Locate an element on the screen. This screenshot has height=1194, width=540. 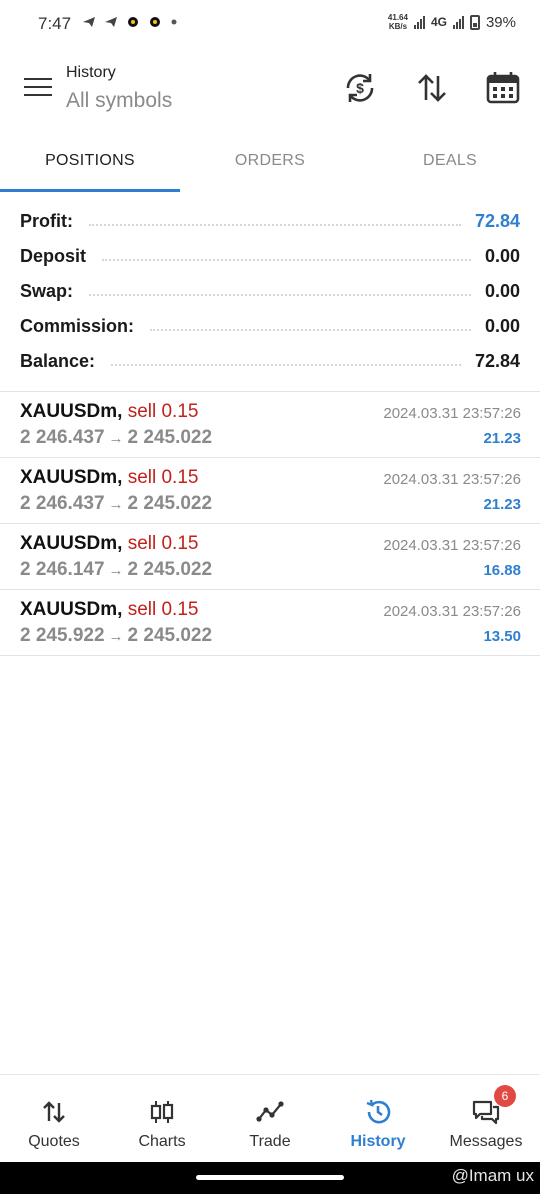
position-prices: 2 245.922 → 2 245.022 is located at coordinates (116, 635).